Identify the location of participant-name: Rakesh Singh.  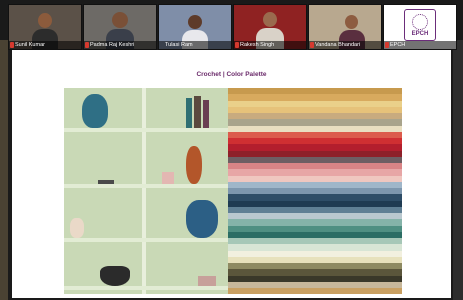
(270, 45).